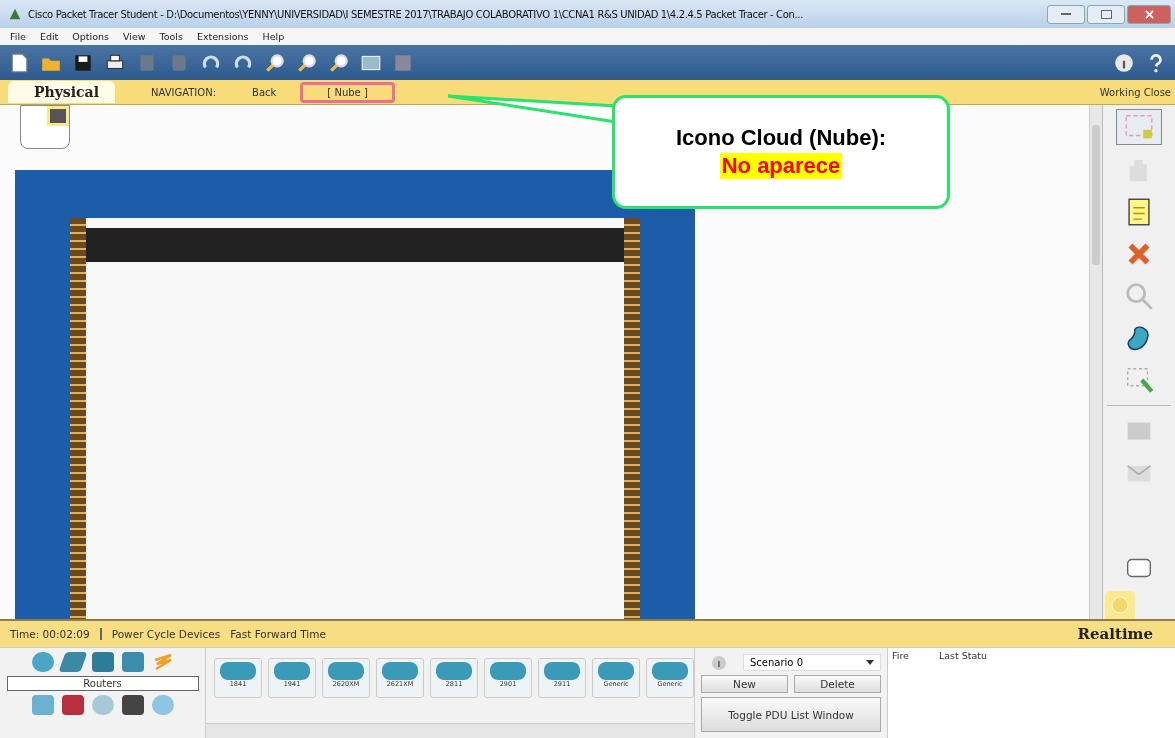  What do you see at coordinates (45, 127) in the screenshot?
I see `view-toggle-icon` at bounding box center [45, 127].